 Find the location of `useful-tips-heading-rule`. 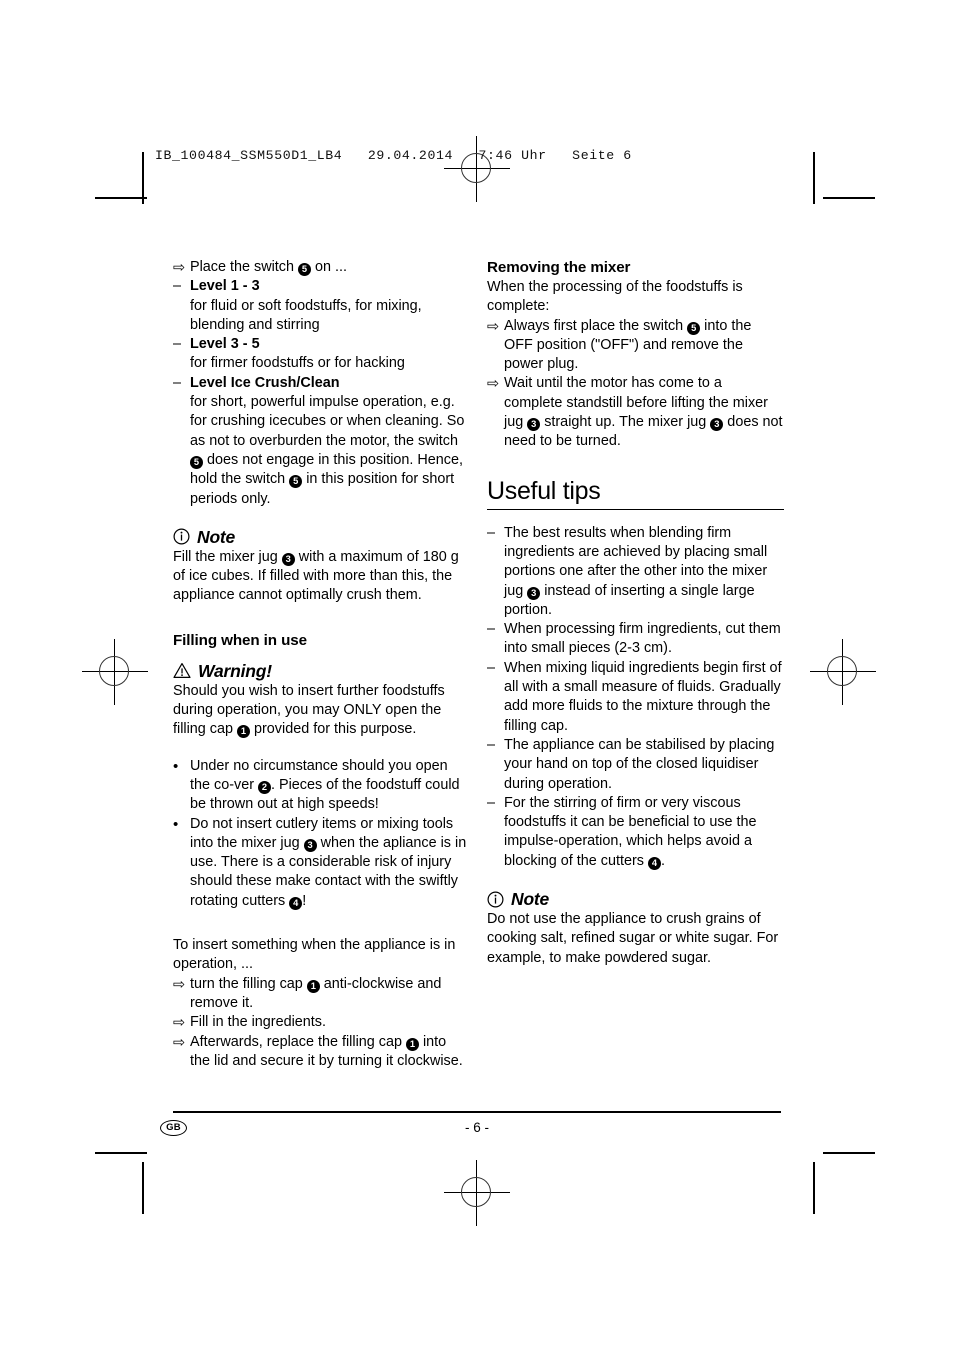

useful-tips-heading-rule is located at coordinates (635, 509).